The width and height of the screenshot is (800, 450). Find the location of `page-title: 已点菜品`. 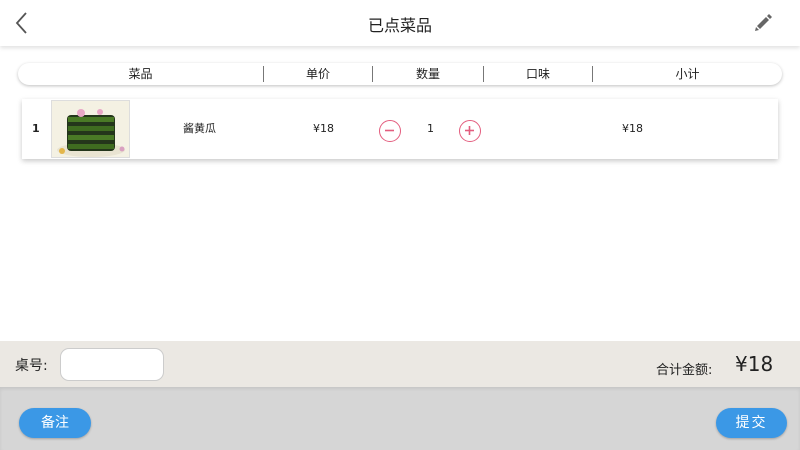

page-title: 已点菜品 is located at coordinates (399, 25).